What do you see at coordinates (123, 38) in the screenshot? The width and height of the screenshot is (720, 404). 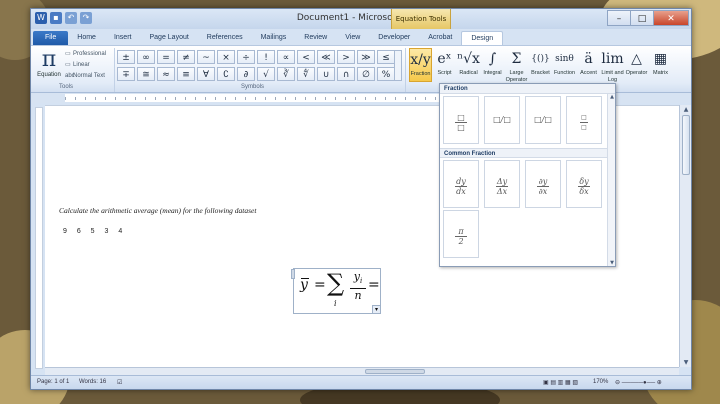 I see `tab-insert: Insert` at bounding box center [123, 38].